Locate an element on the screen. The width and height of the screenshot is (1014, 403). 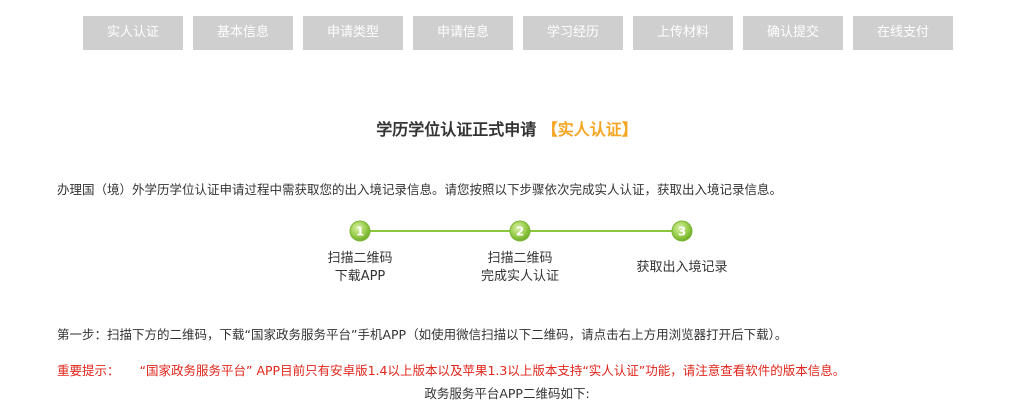
step-3-number: 3 is located at coordinates (682, 232).